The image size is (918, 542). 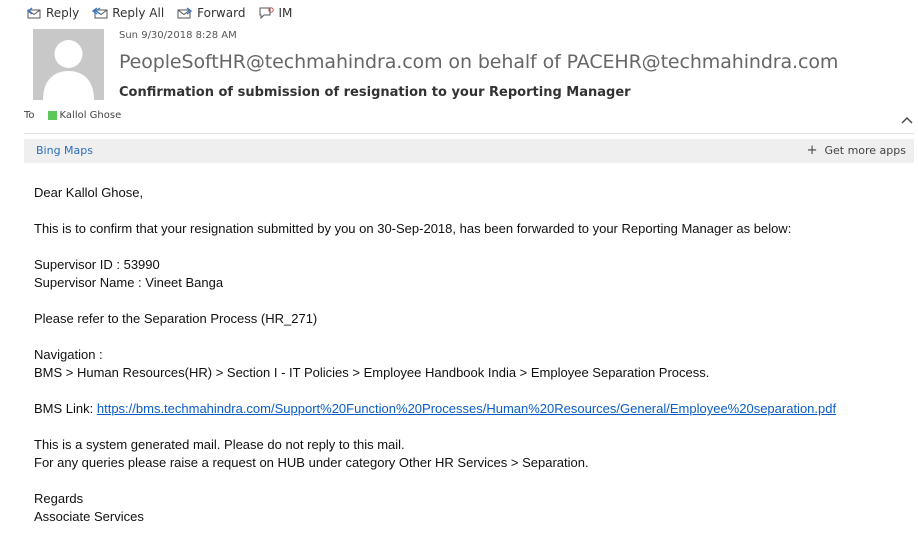 I want to click on im-label: IM, so click(x=285, y=13).